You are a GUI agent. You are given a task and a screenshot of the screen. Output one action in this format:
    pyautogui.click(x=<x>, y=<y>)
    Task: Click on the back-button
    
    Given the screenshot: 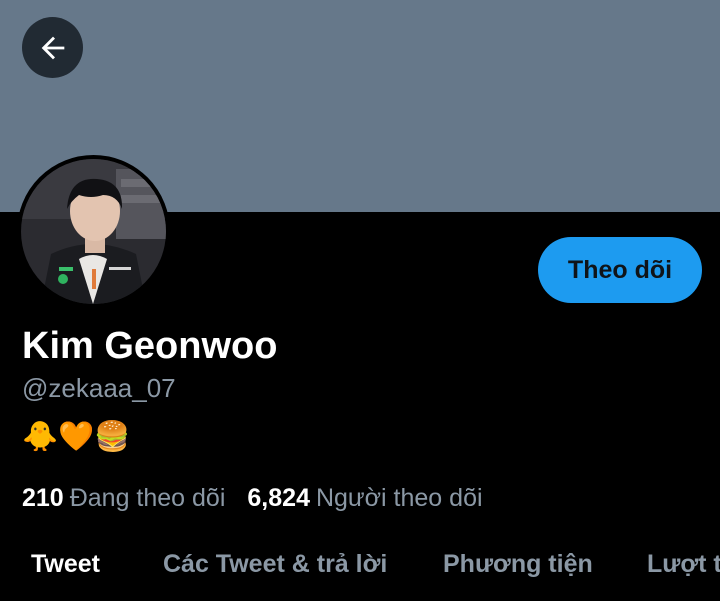 What is the action you would take?
    pyautogui.click(x=52, y=47)
    